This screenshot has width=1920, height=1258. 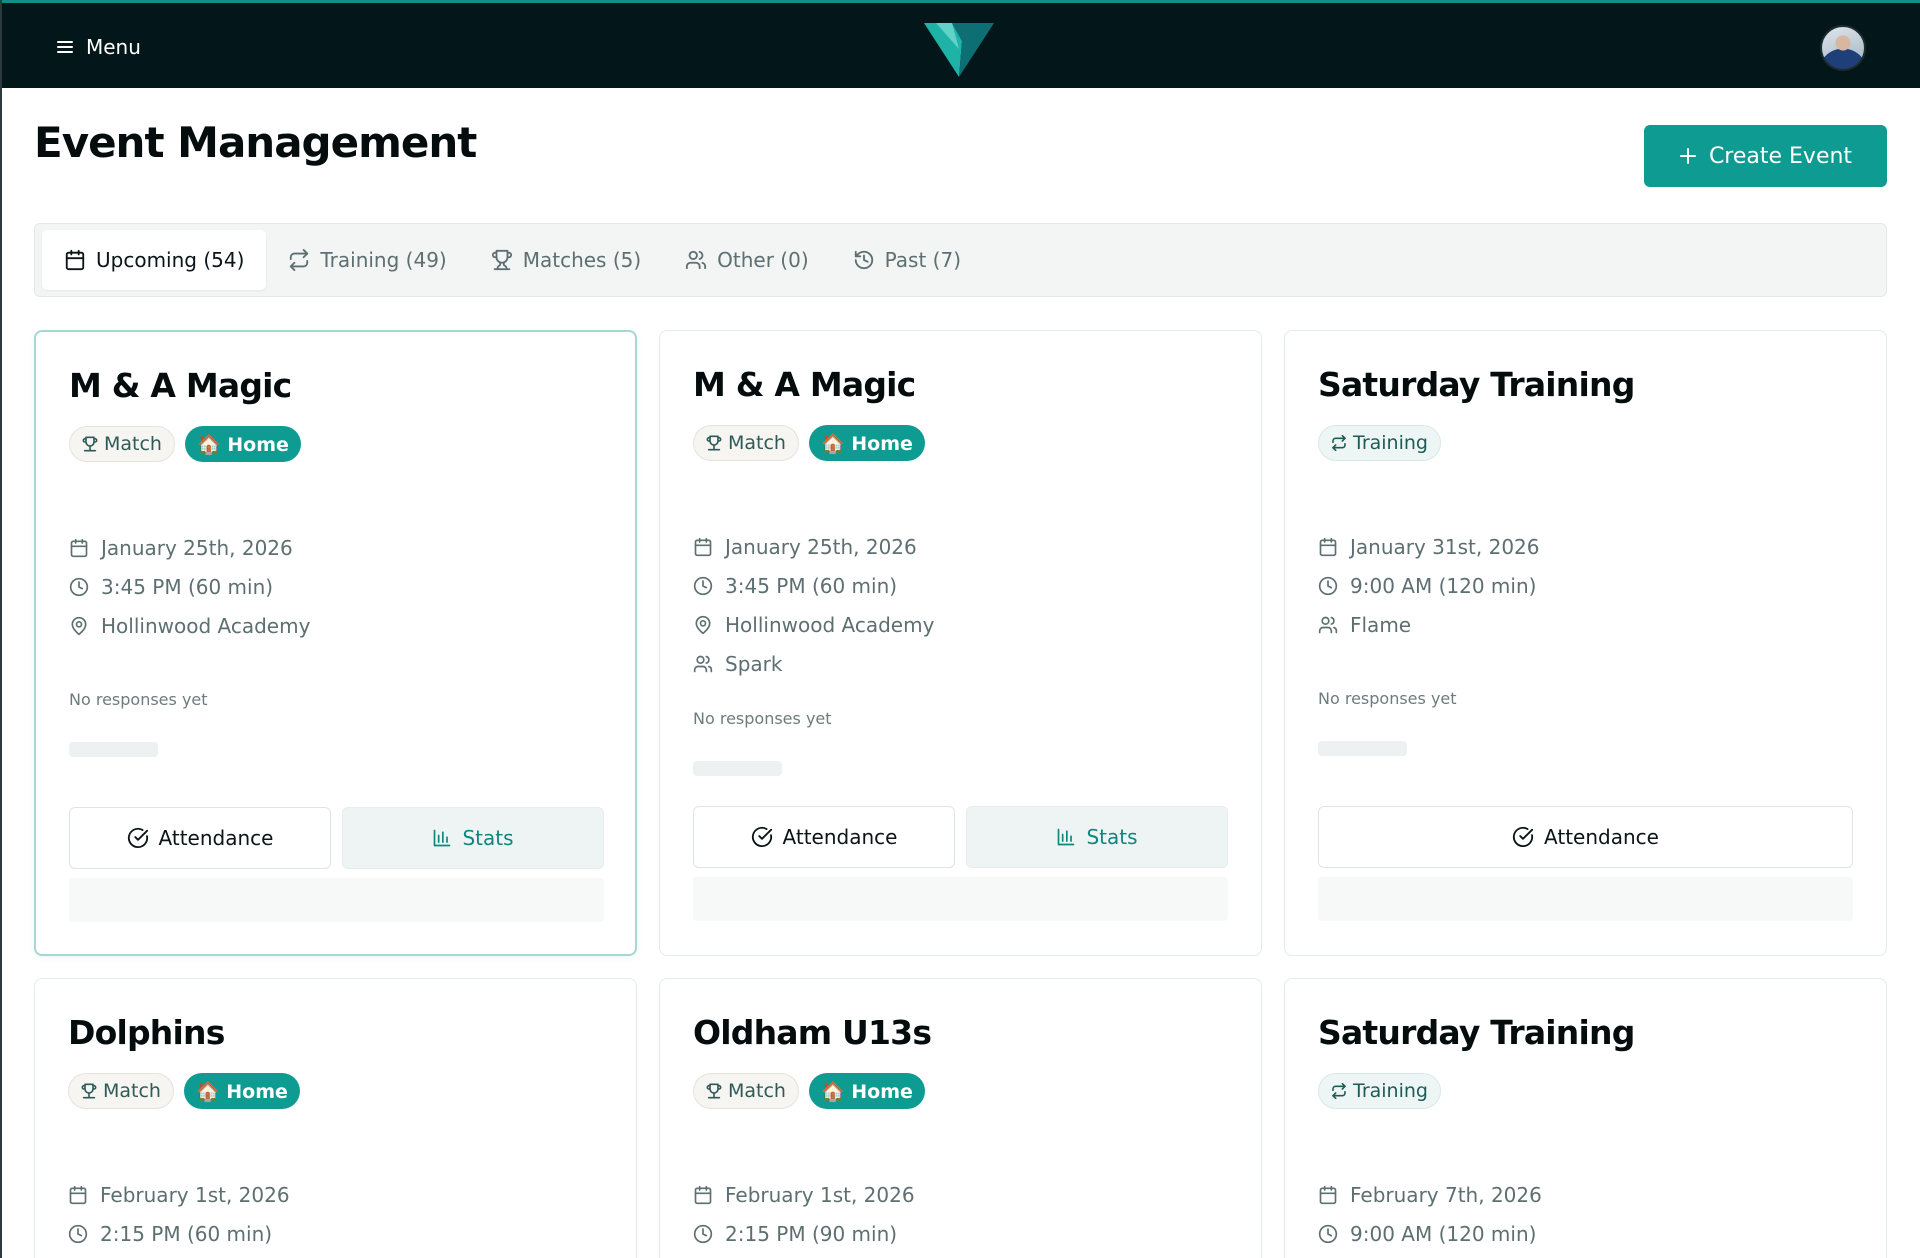 I want to click on tab-matches: Matches (5), so click(x=566, y=260).